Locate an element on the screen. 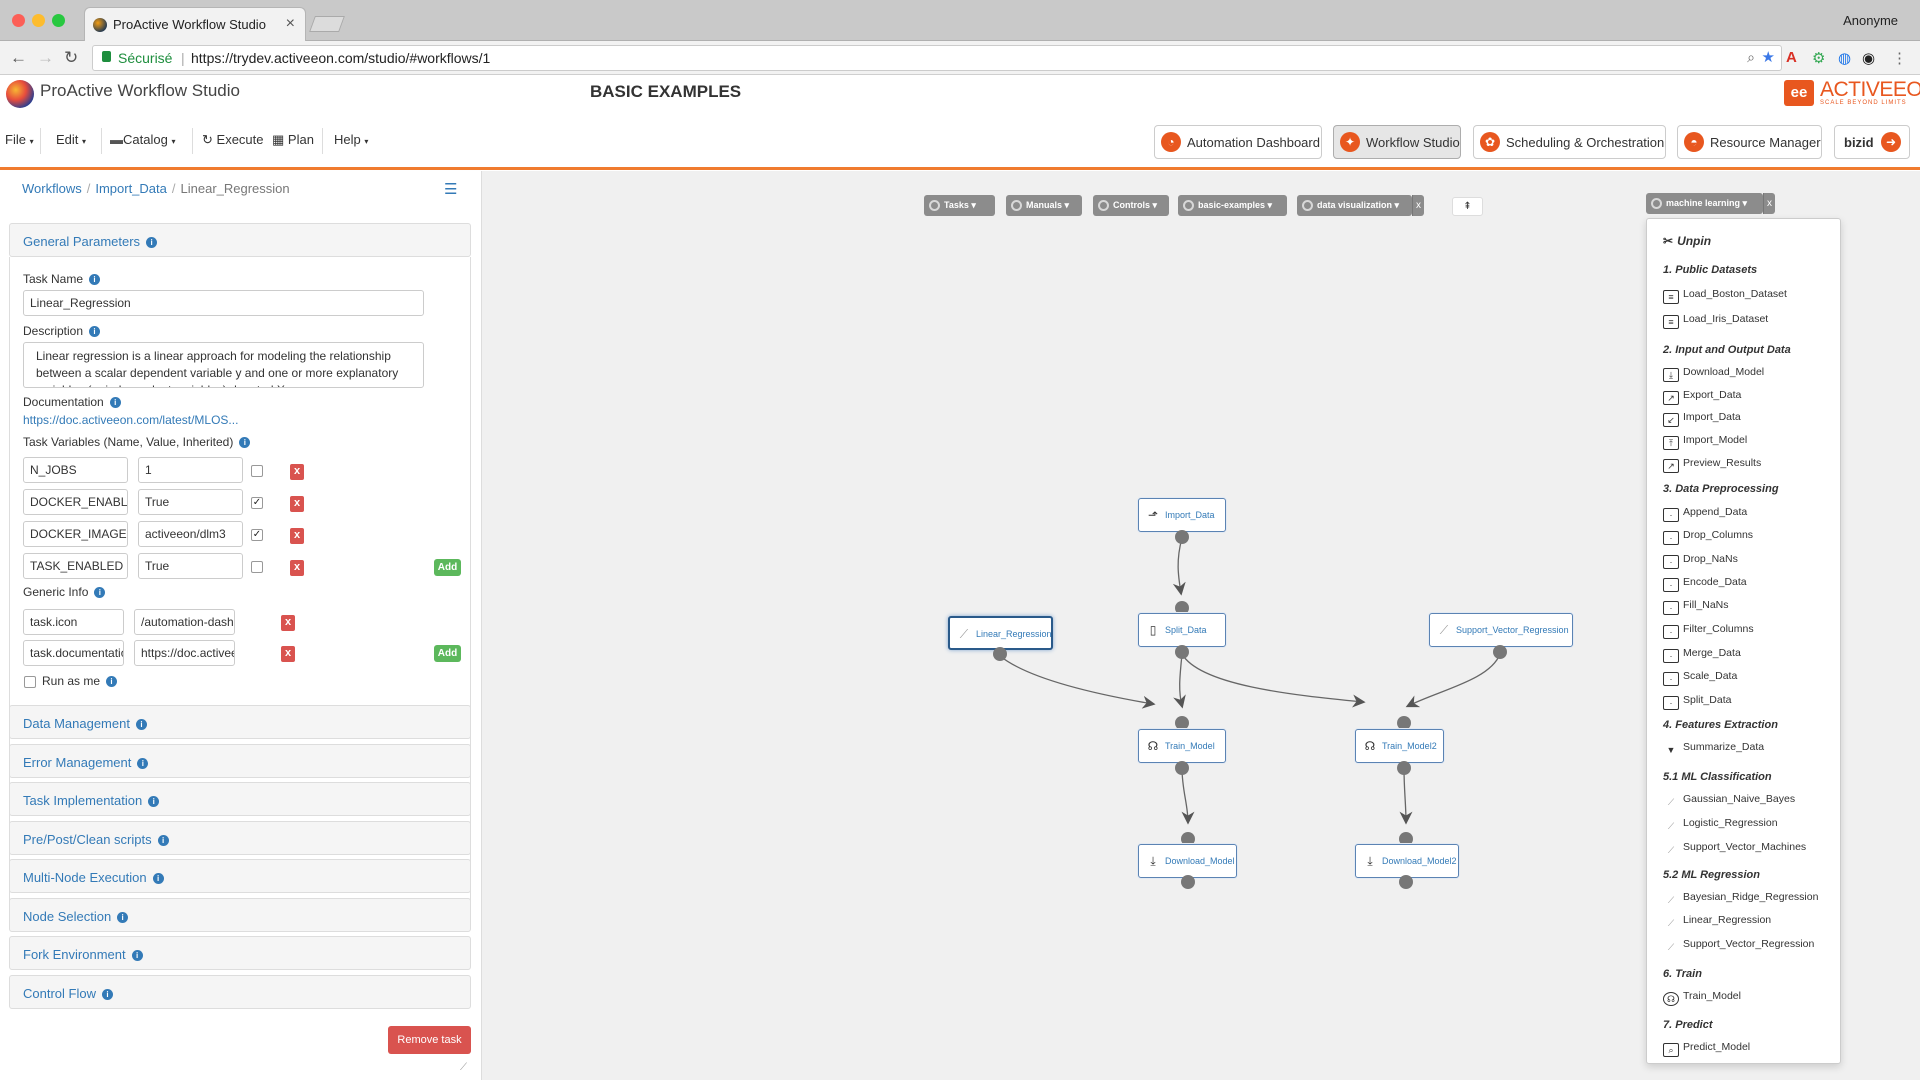  palette-item: · Drop_Columns is located at coordinates (1708, 537).